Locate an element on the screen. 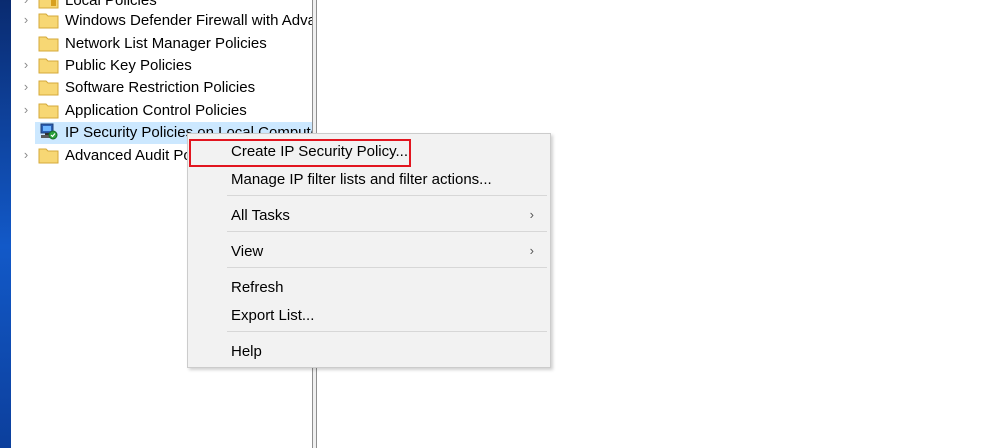 The image size is (986, 448). tree-item-software-restriction-policies: › Software Restriction Policies is located at coordinates (161, 88).